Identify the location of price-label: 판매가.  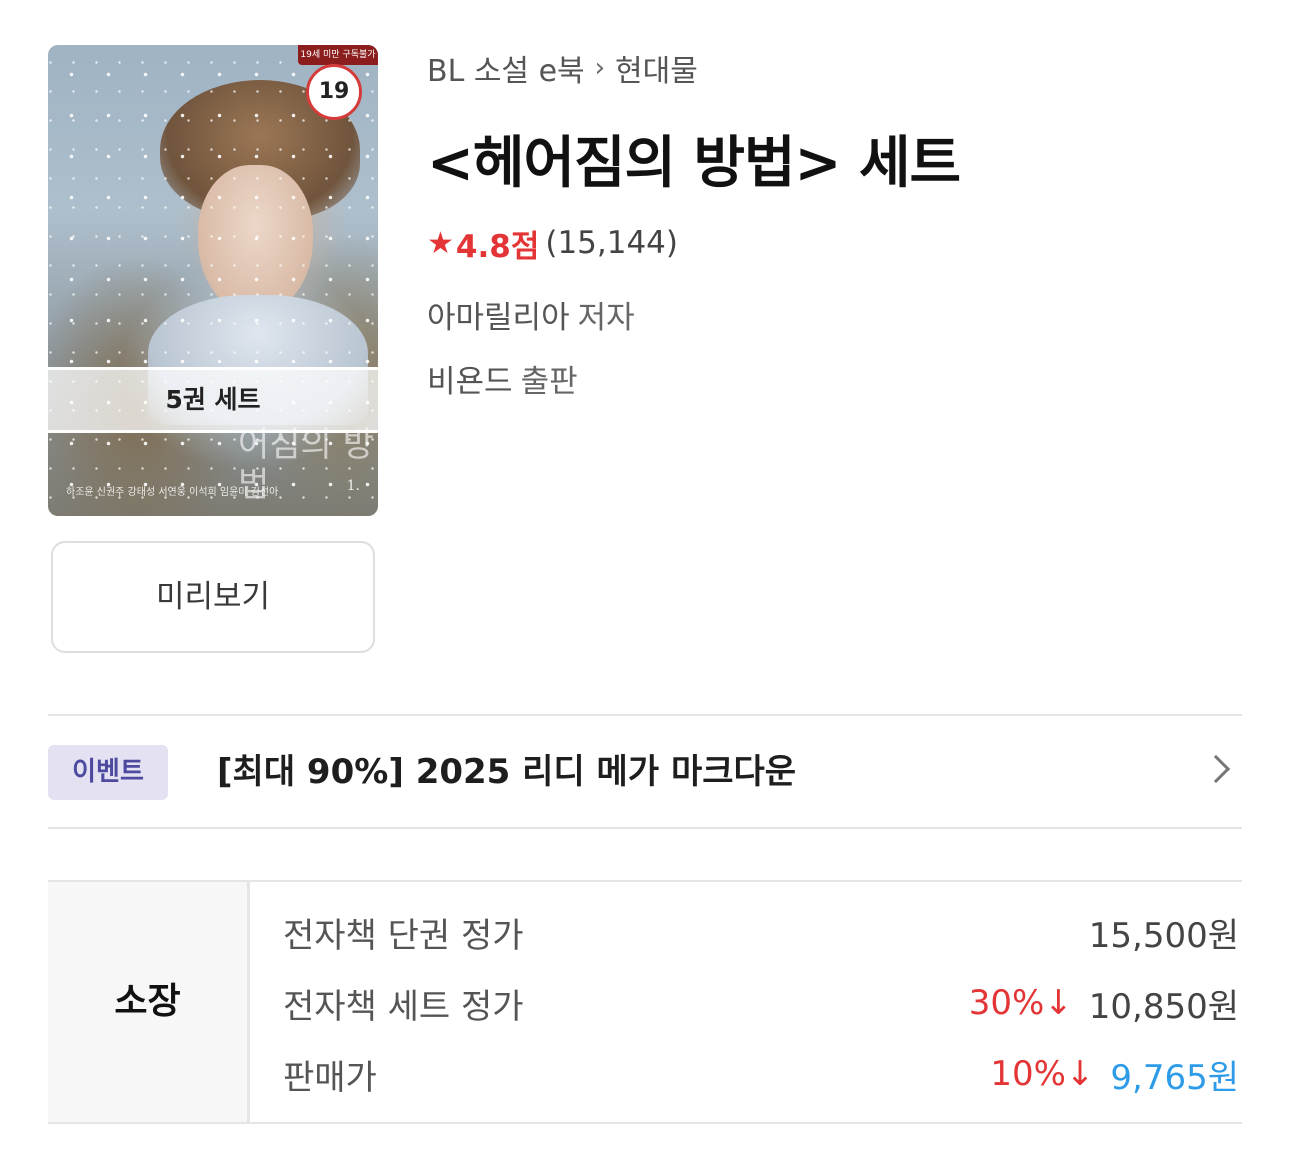
(330, 1077).